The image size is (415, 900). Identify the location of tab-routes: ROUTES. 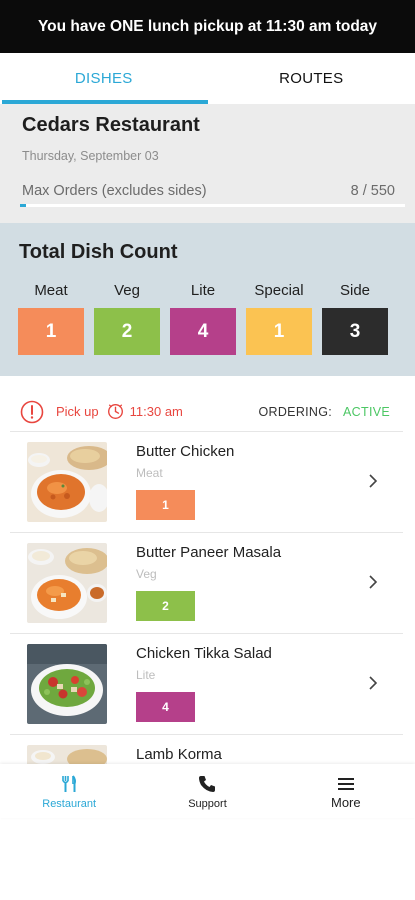
(311, 78).